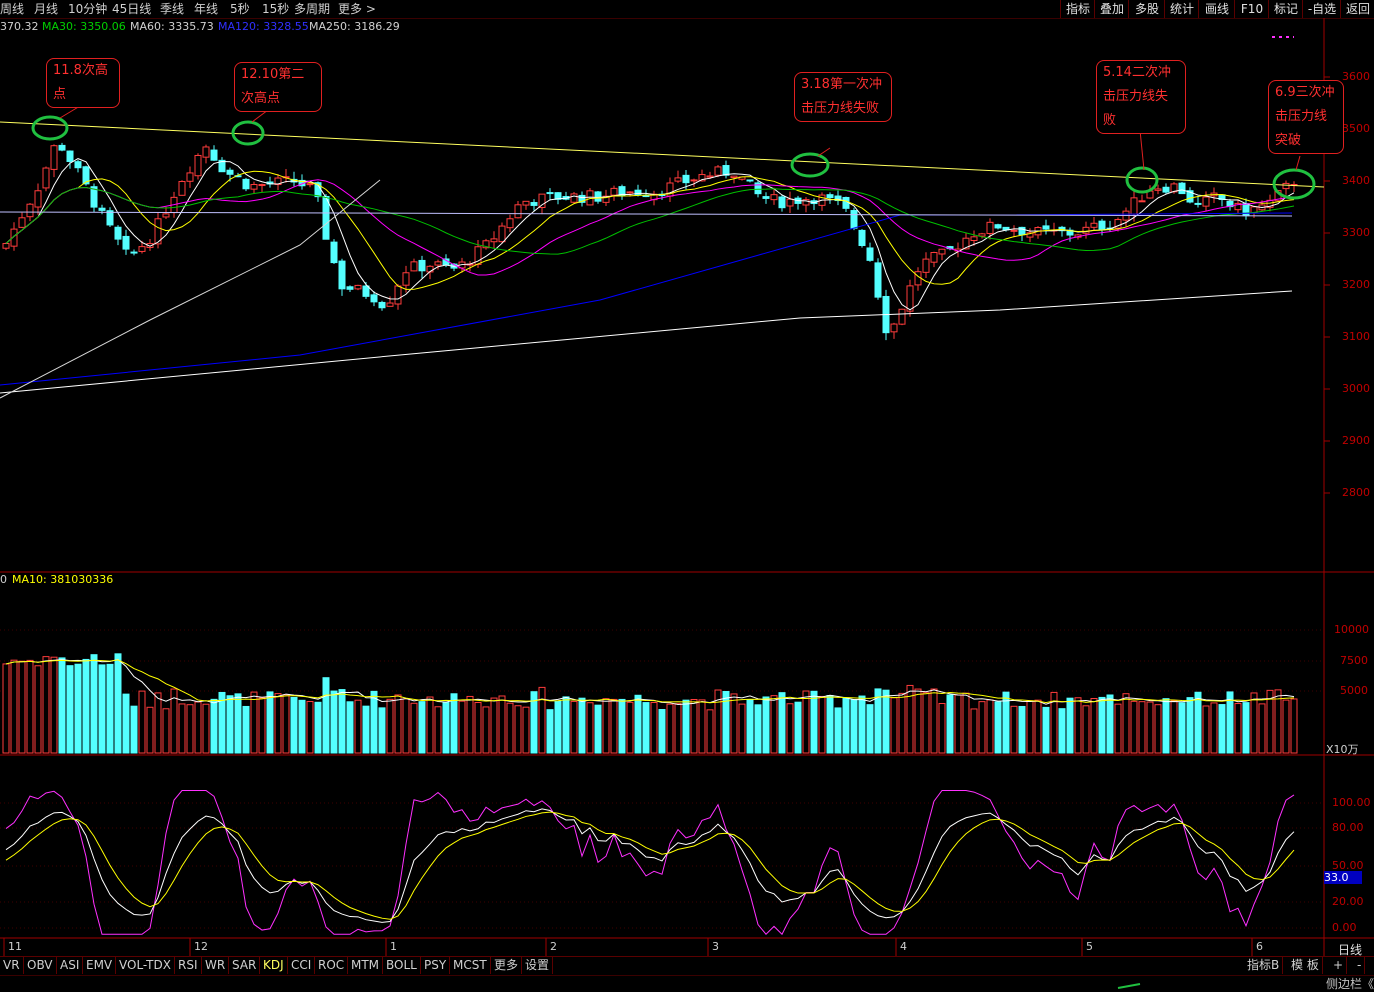  Describe the element at coordinates (470, 965) in the screenshot. I see `indicator-tab-mcst: MCST` at that location.